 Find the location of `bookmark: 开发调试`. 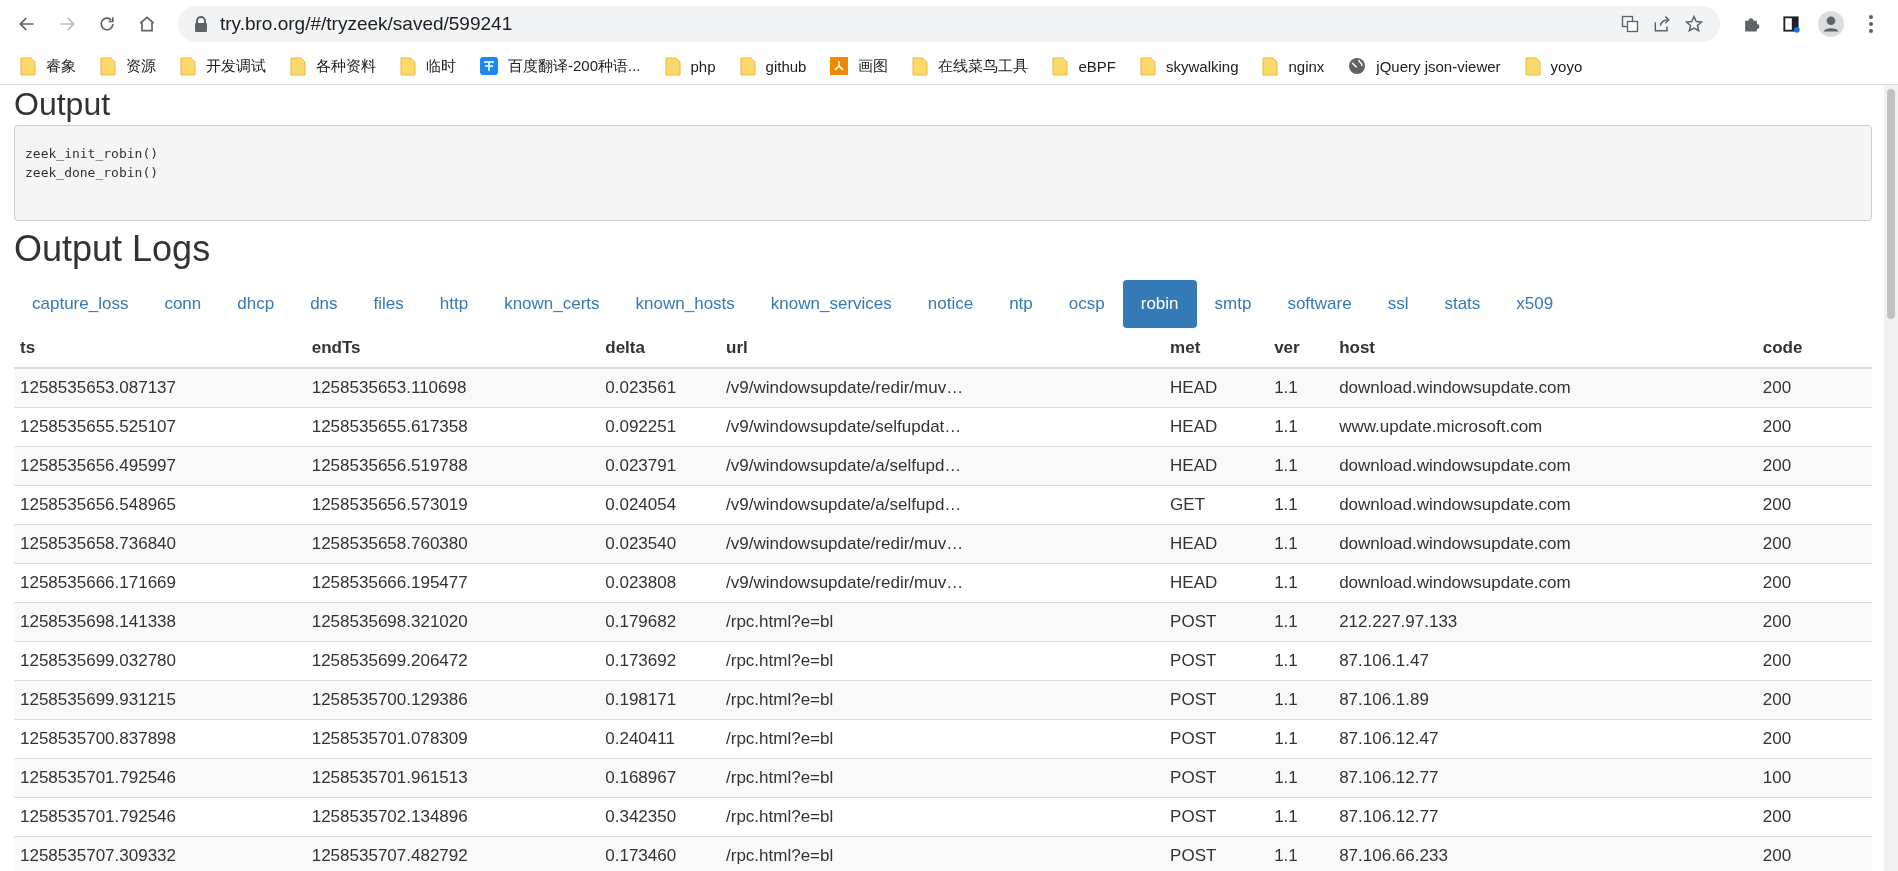

bookmark: 开发调试 is located at coordinates (223, 66).